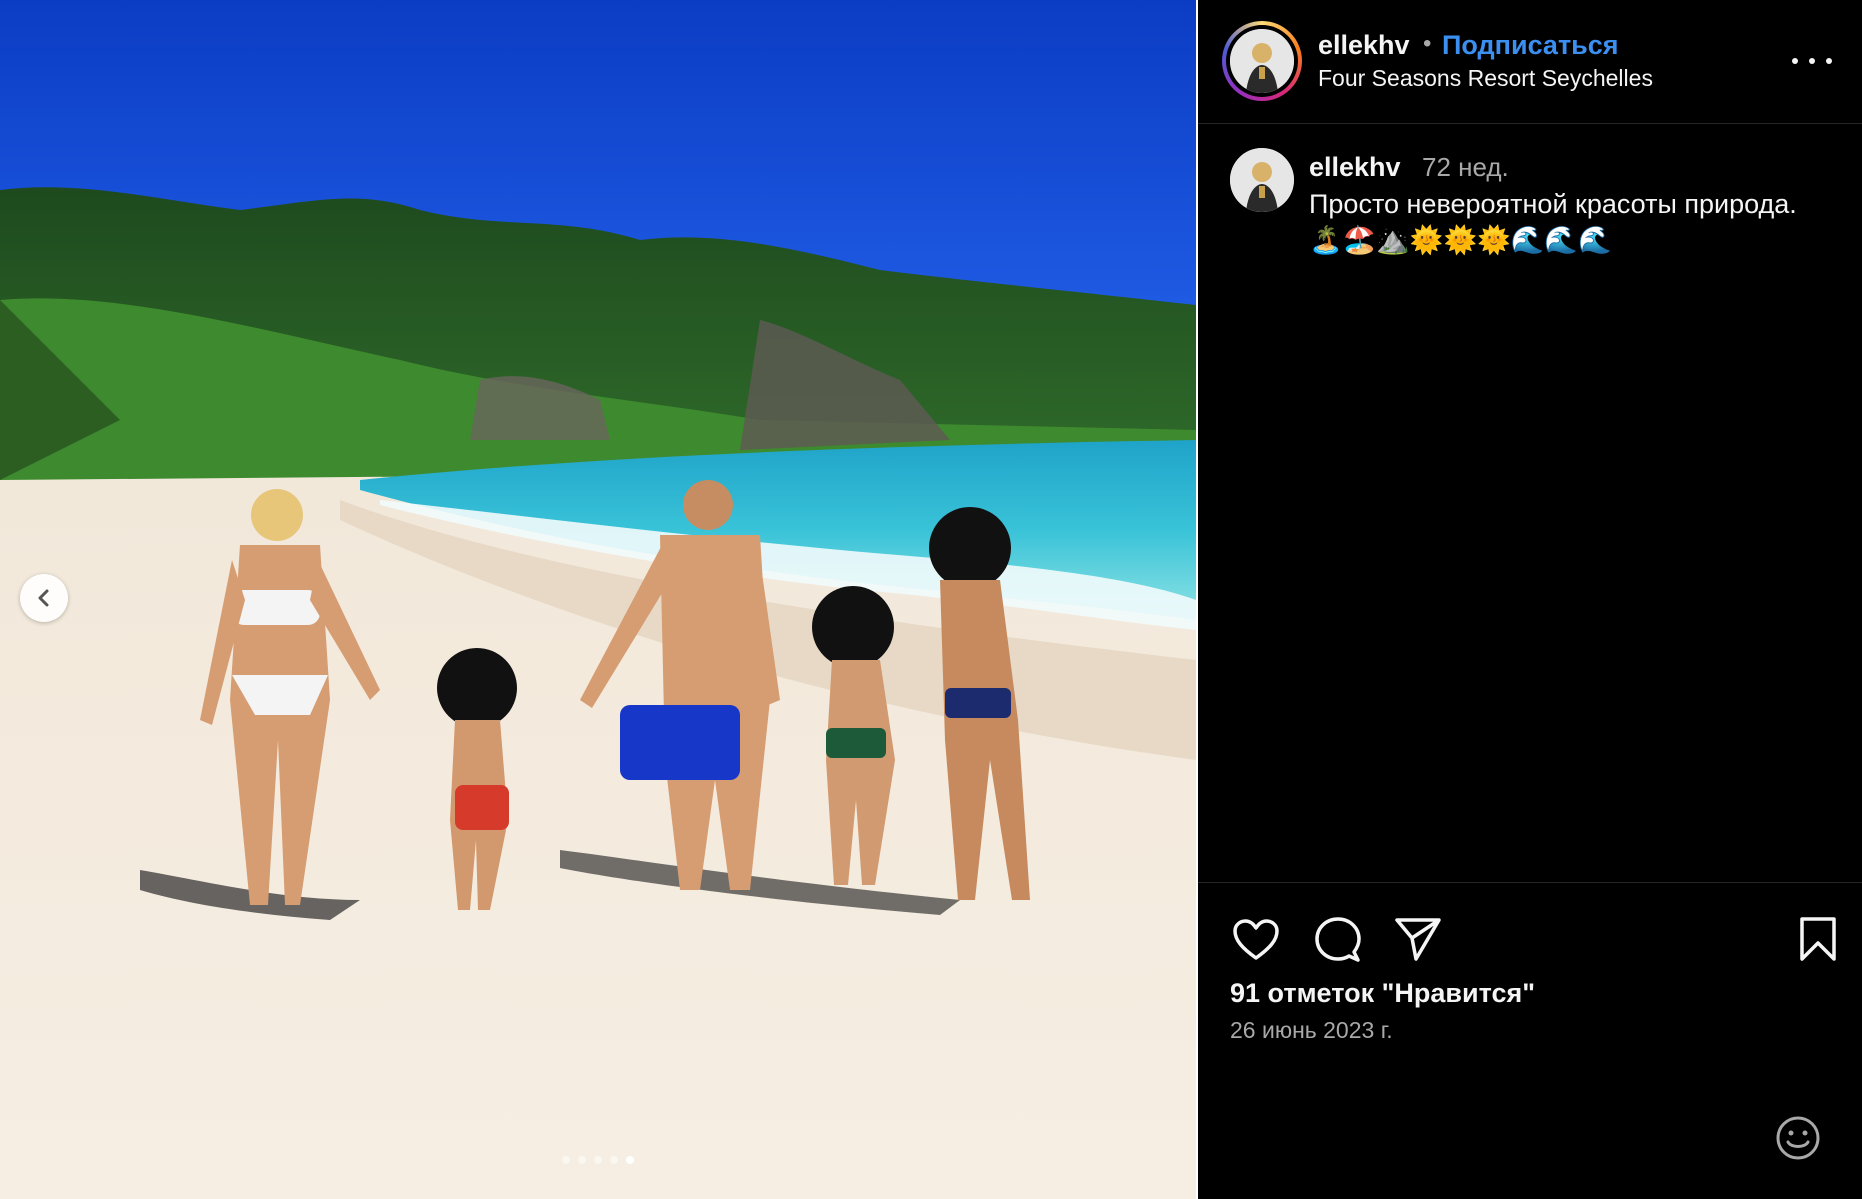  I want to click on send-icon, so click(1418, 939).